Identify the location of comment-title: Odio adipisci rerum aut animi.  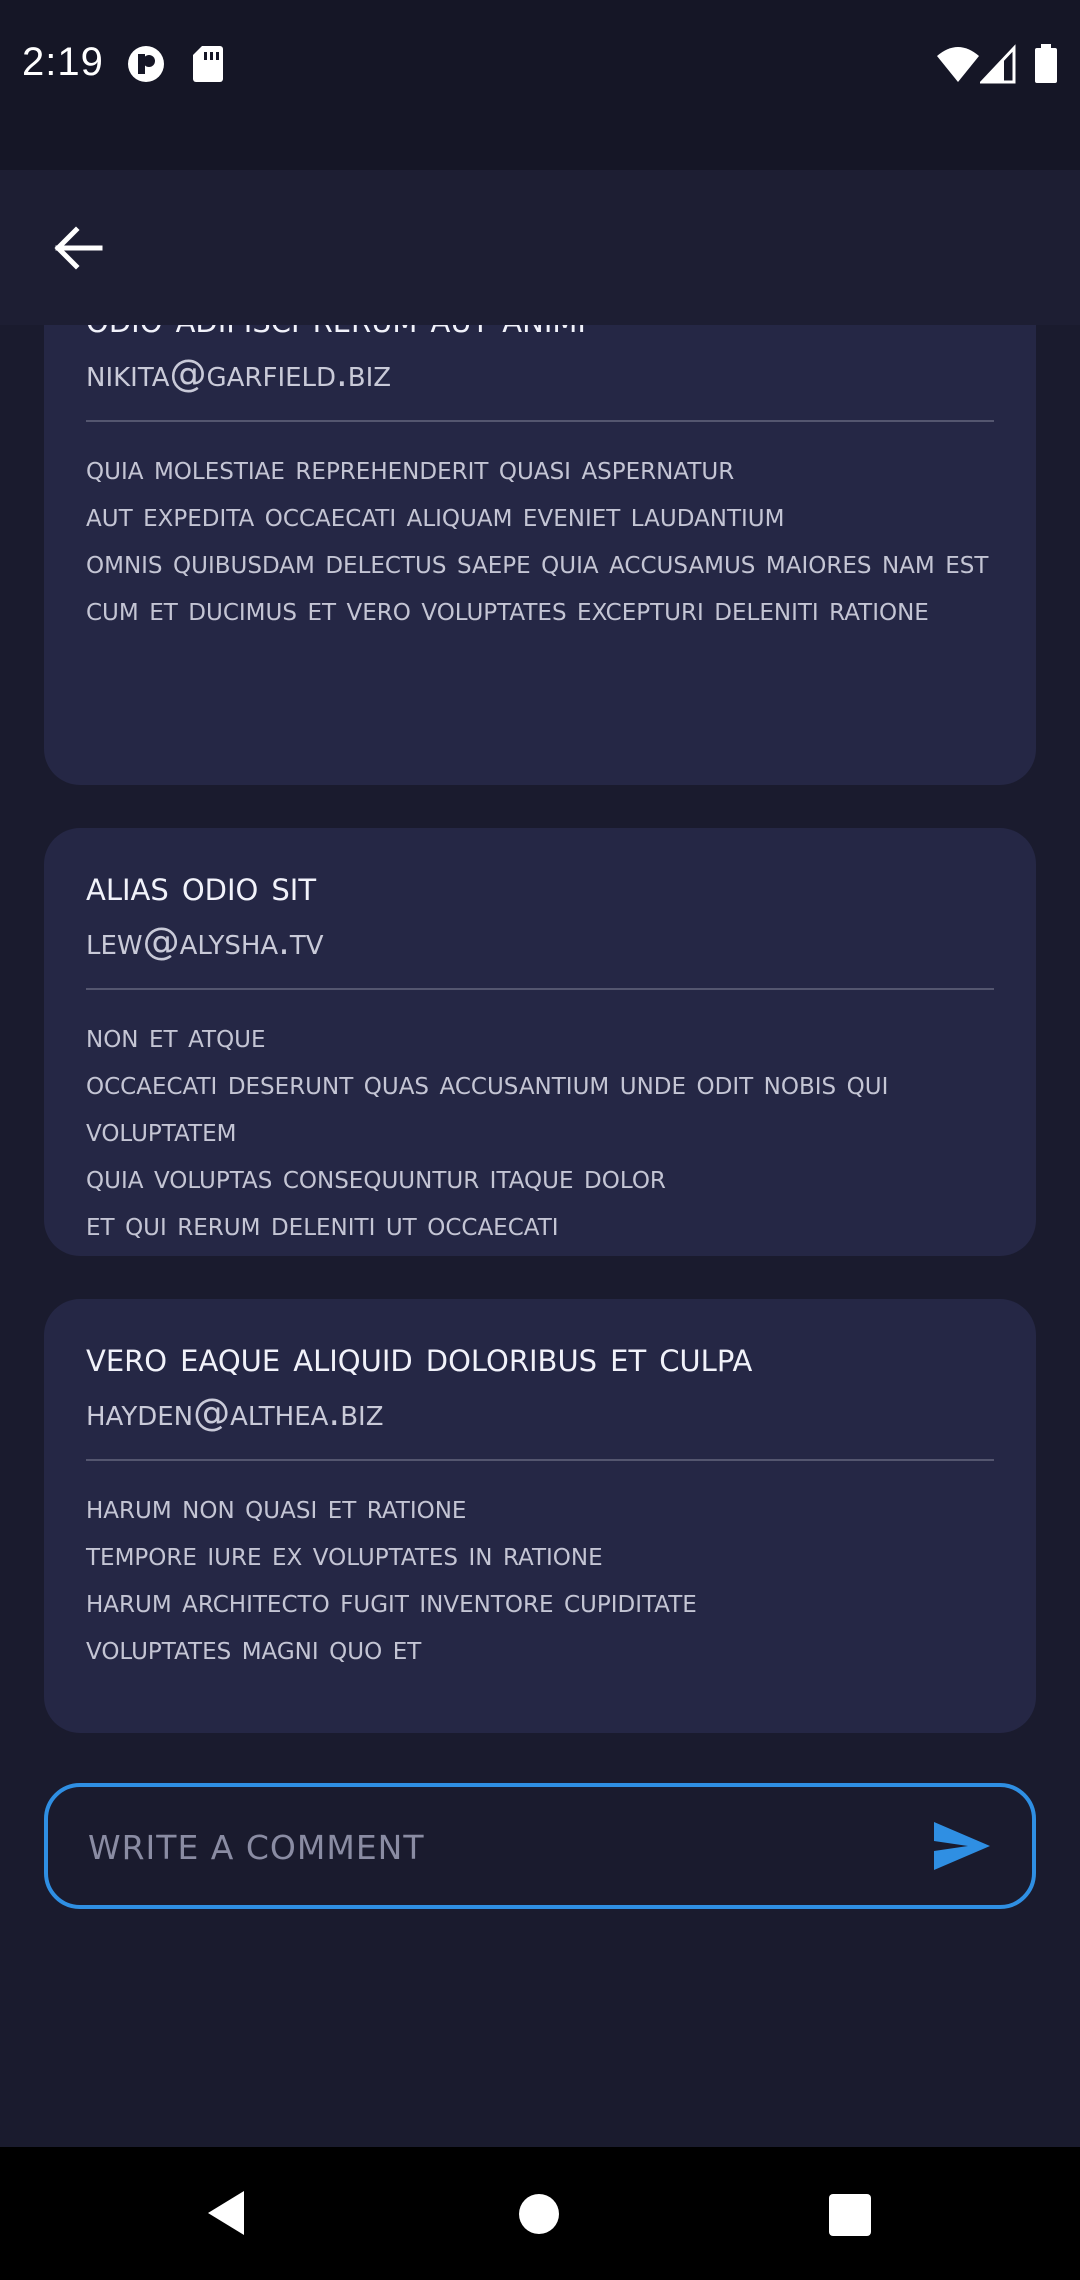
(540, 336).